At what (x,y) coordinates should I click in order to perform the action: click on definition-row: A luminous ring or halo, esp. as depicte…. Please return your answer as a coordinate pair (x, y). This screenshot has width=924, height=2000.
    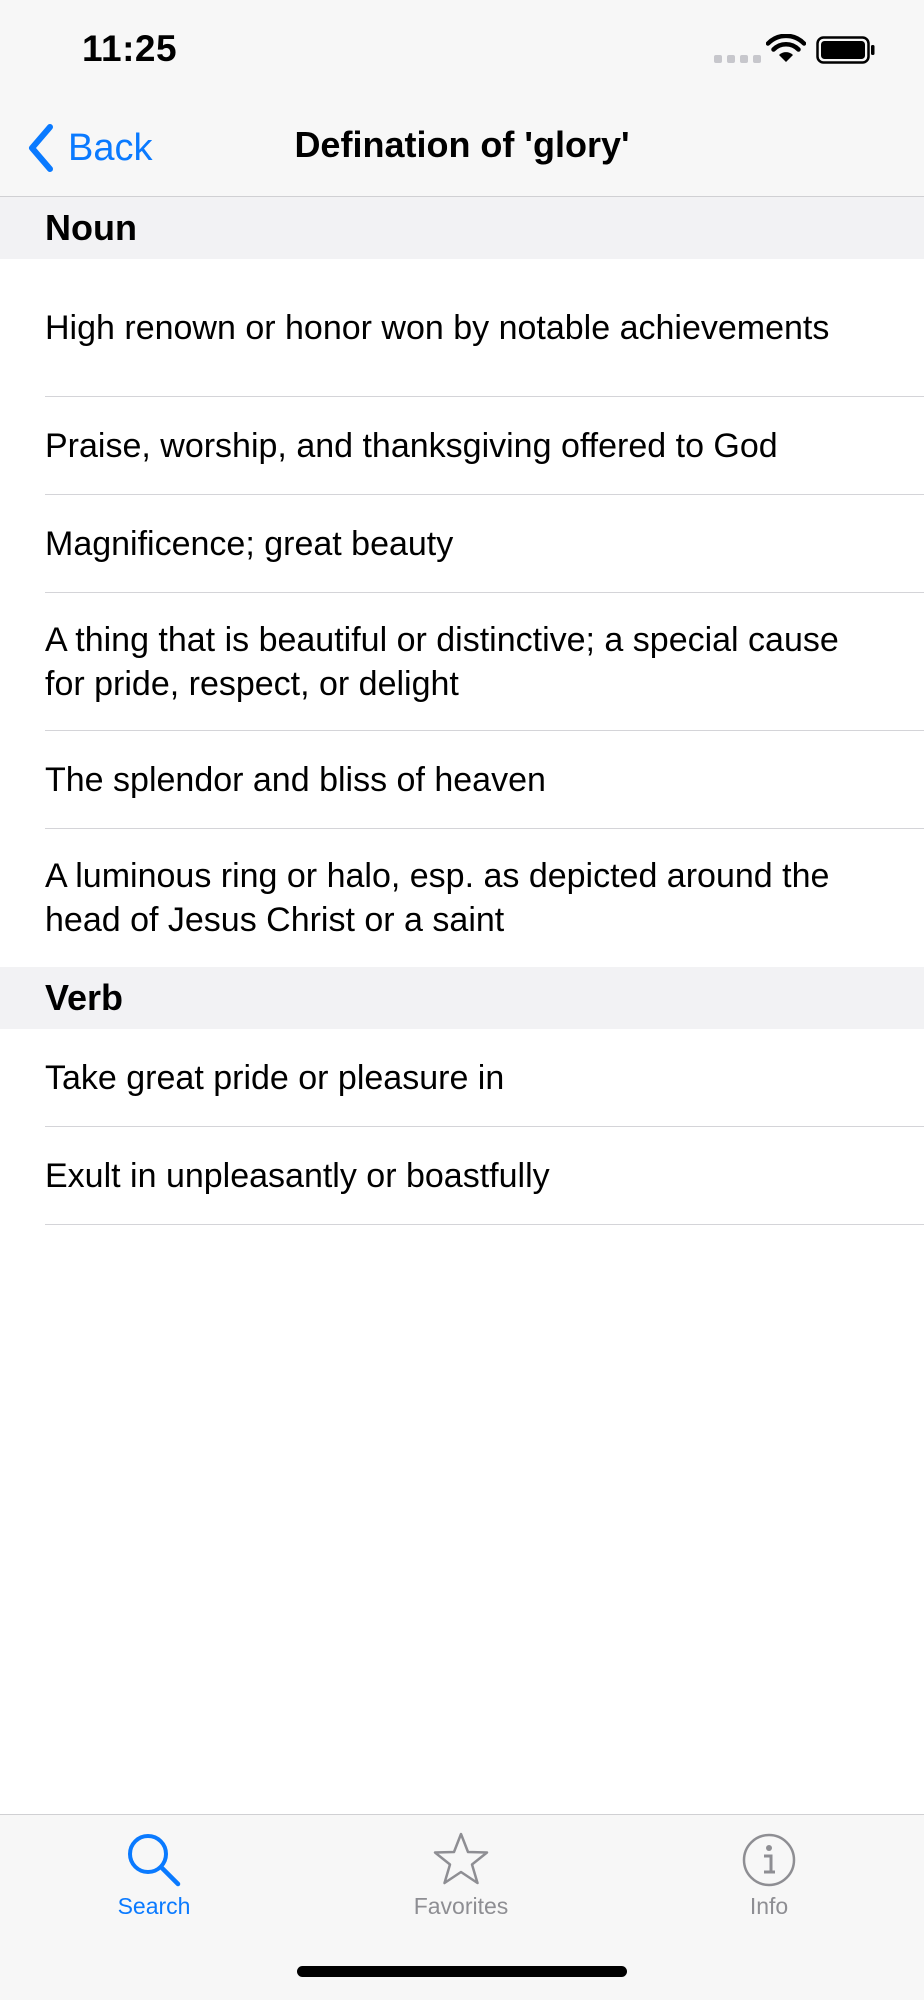
    Looking at the image, I should click on (462, 898).